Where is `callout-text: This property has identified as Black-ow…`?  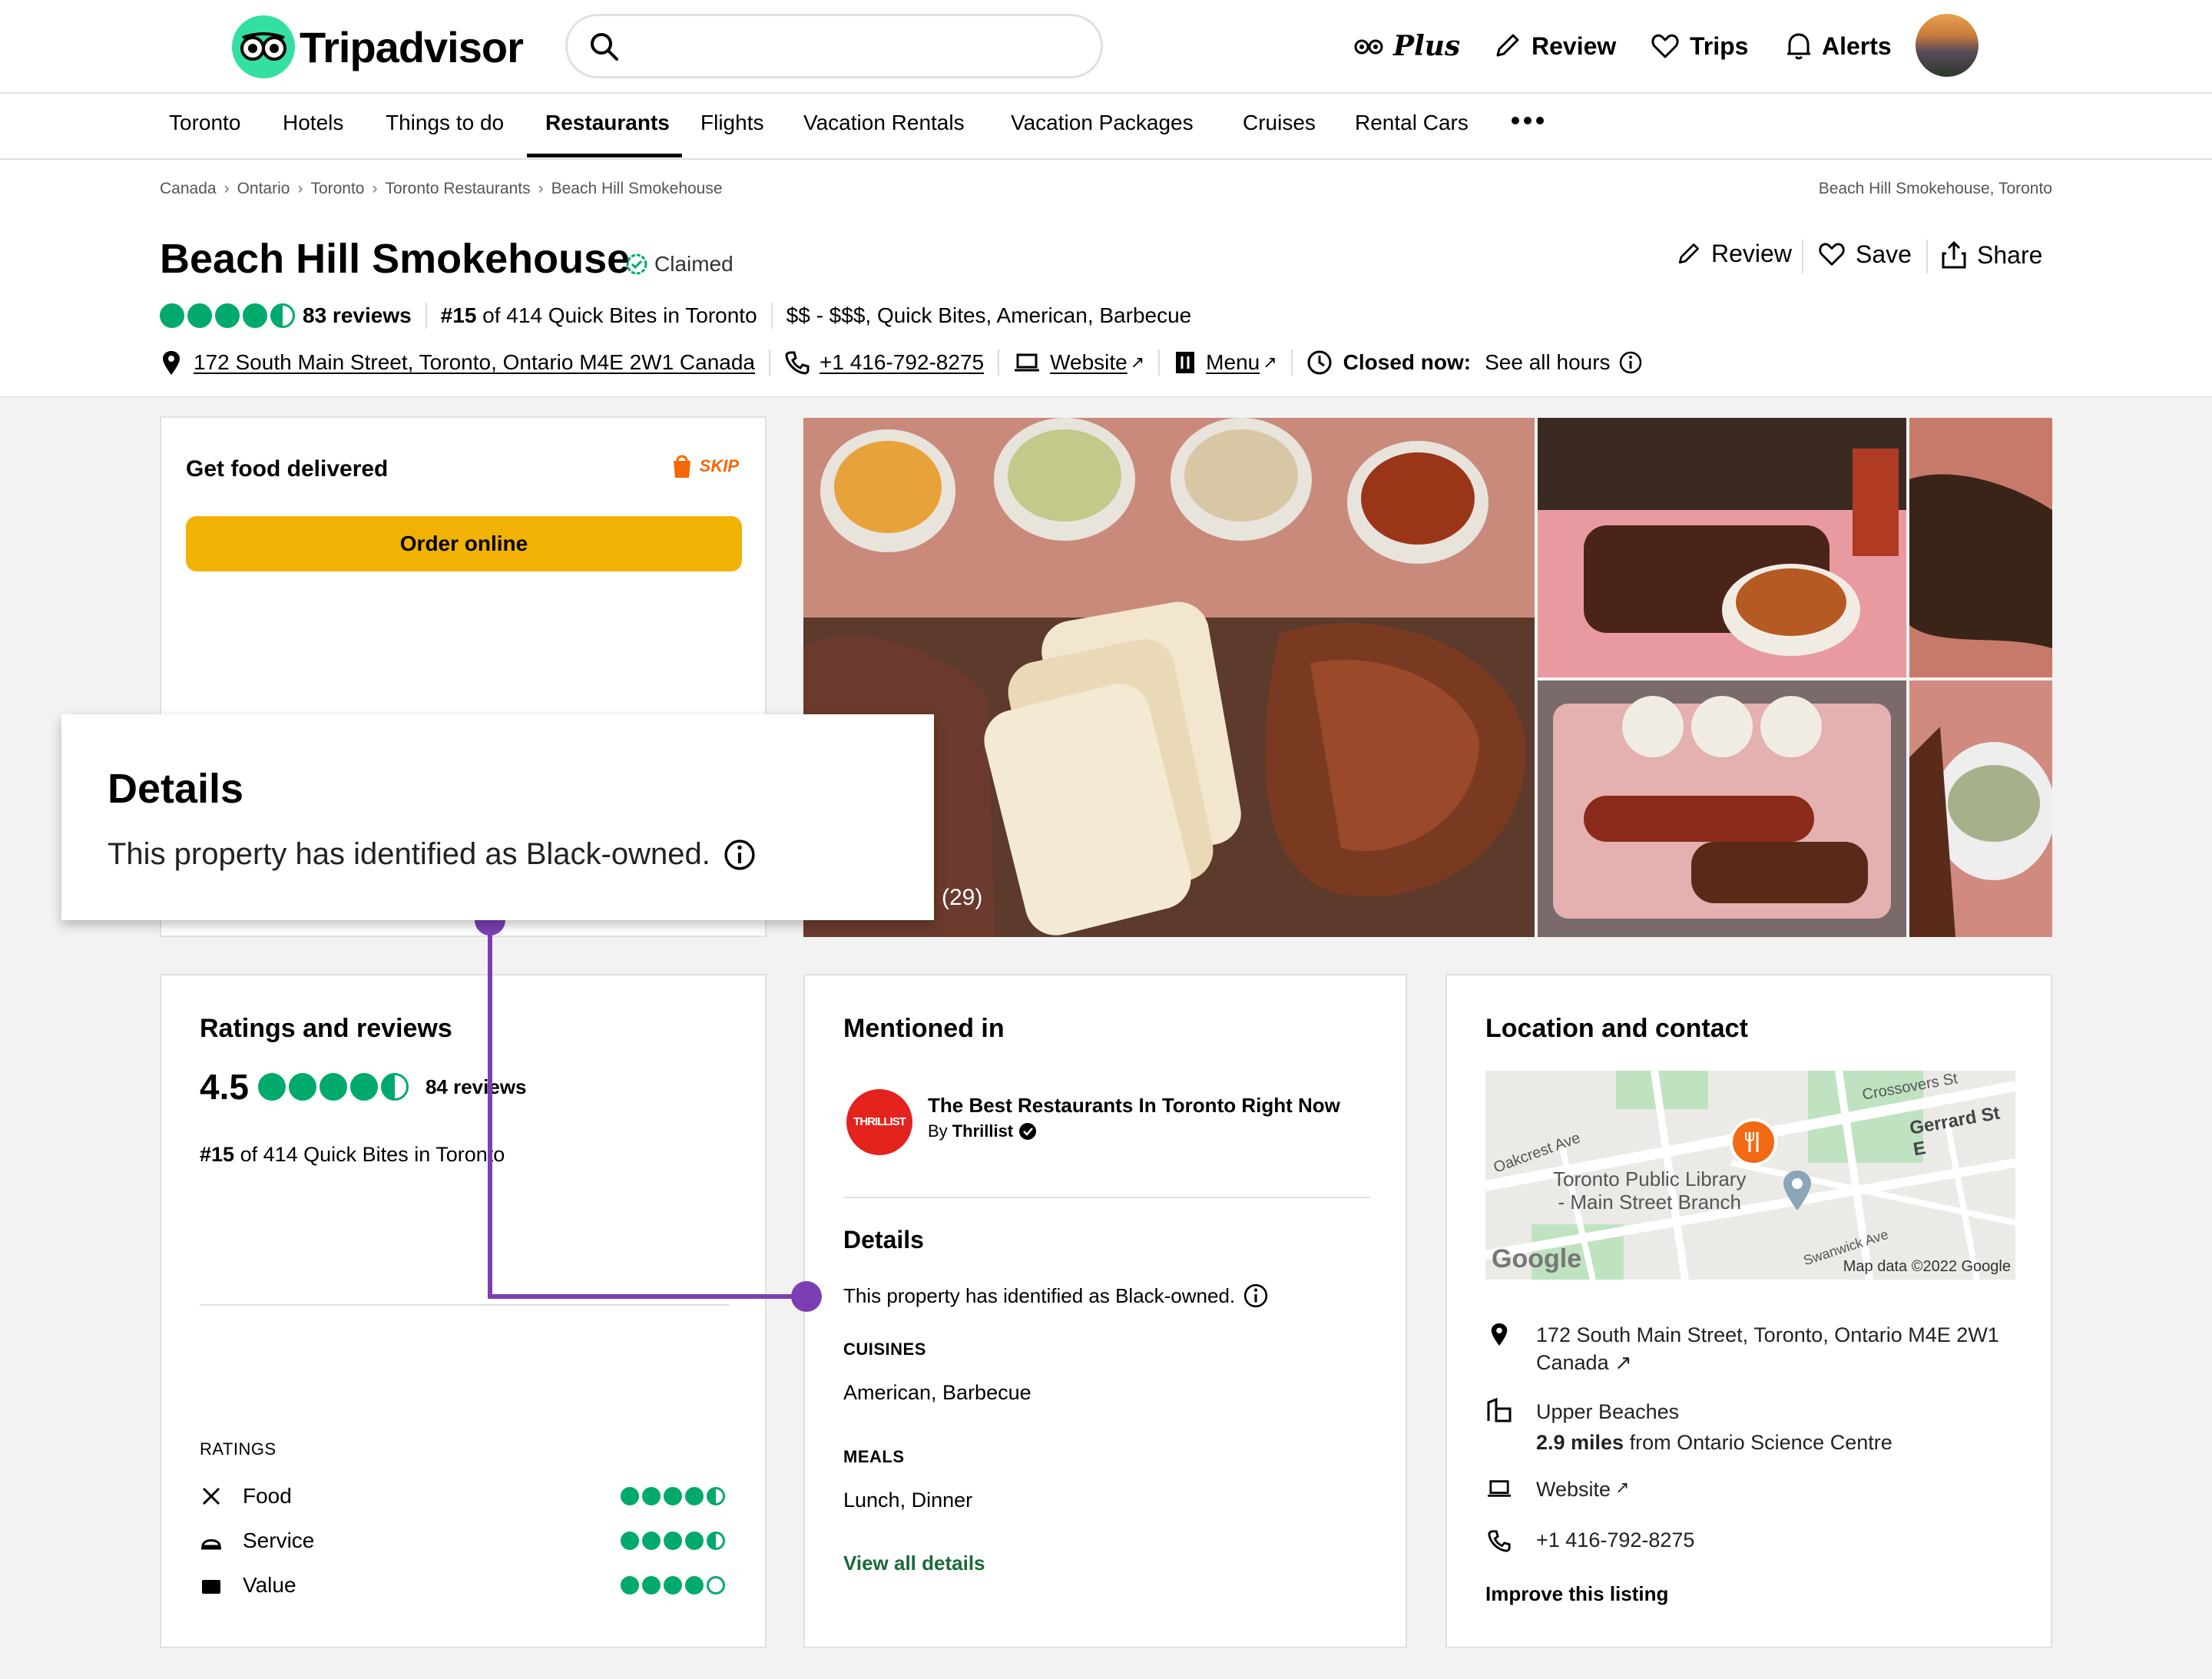 callout-text: This property has identified as Black-ow… is located at coordinates (433, 854).